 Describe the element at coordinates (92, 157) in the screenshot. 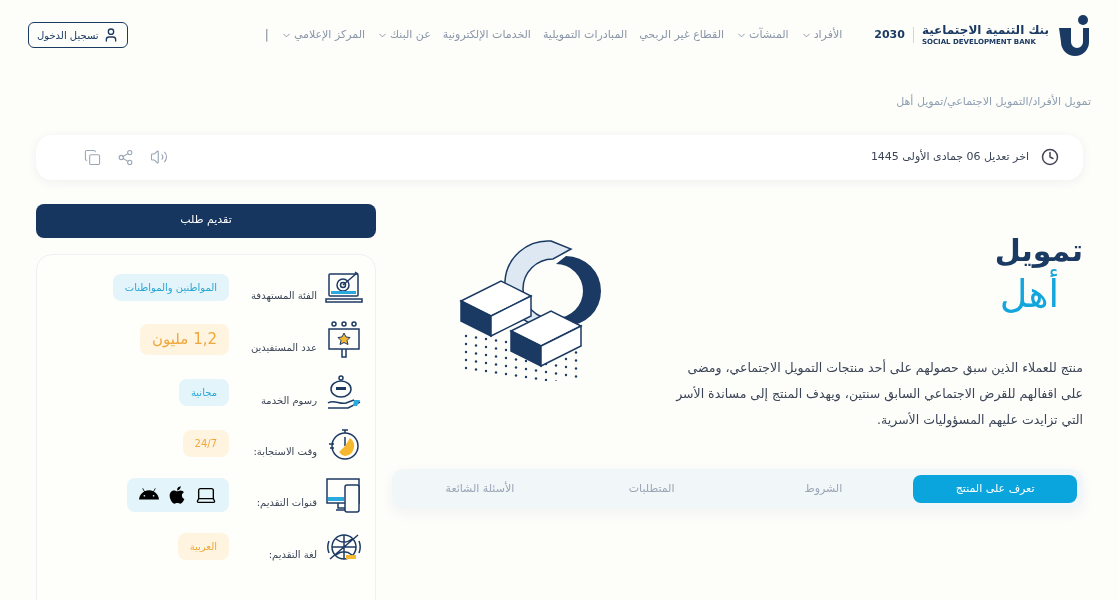

I see `copy-icon` at that location.